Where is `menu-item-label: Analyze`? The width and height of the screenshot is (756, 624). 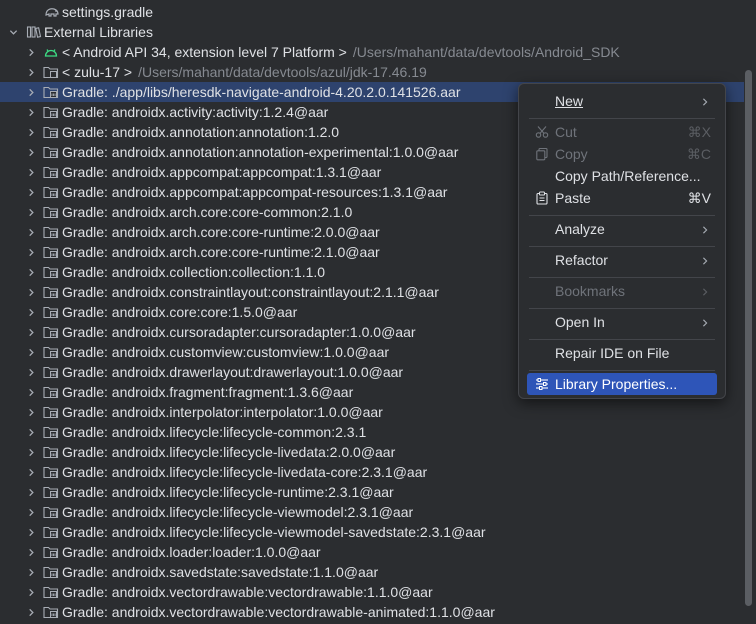
menu-item-label: Analyze is located at coordinates (580, 229).